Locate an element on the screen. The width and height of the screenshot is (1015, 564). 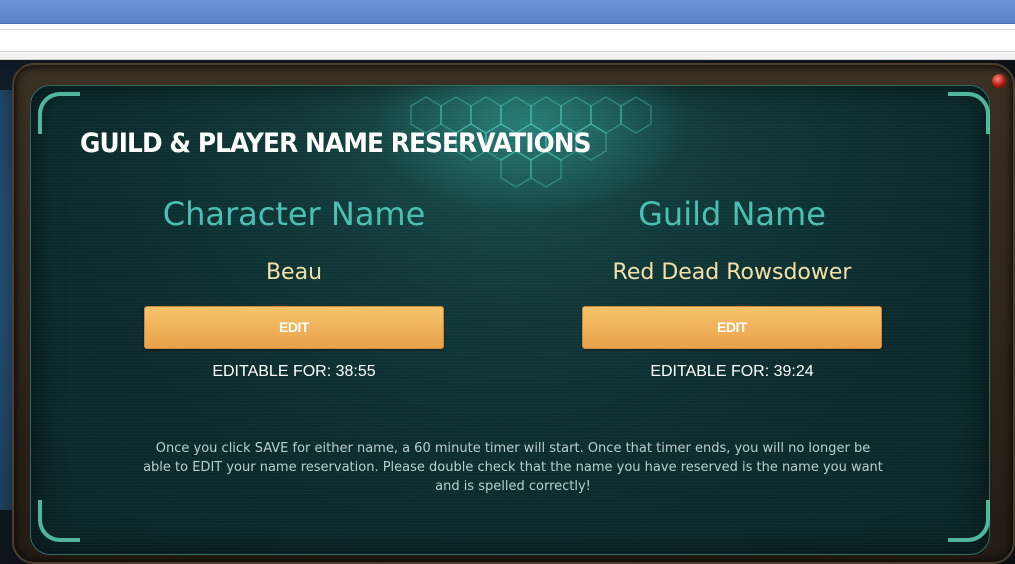
edit-character-name-button: EDIT is located at coordinates (294, 327).